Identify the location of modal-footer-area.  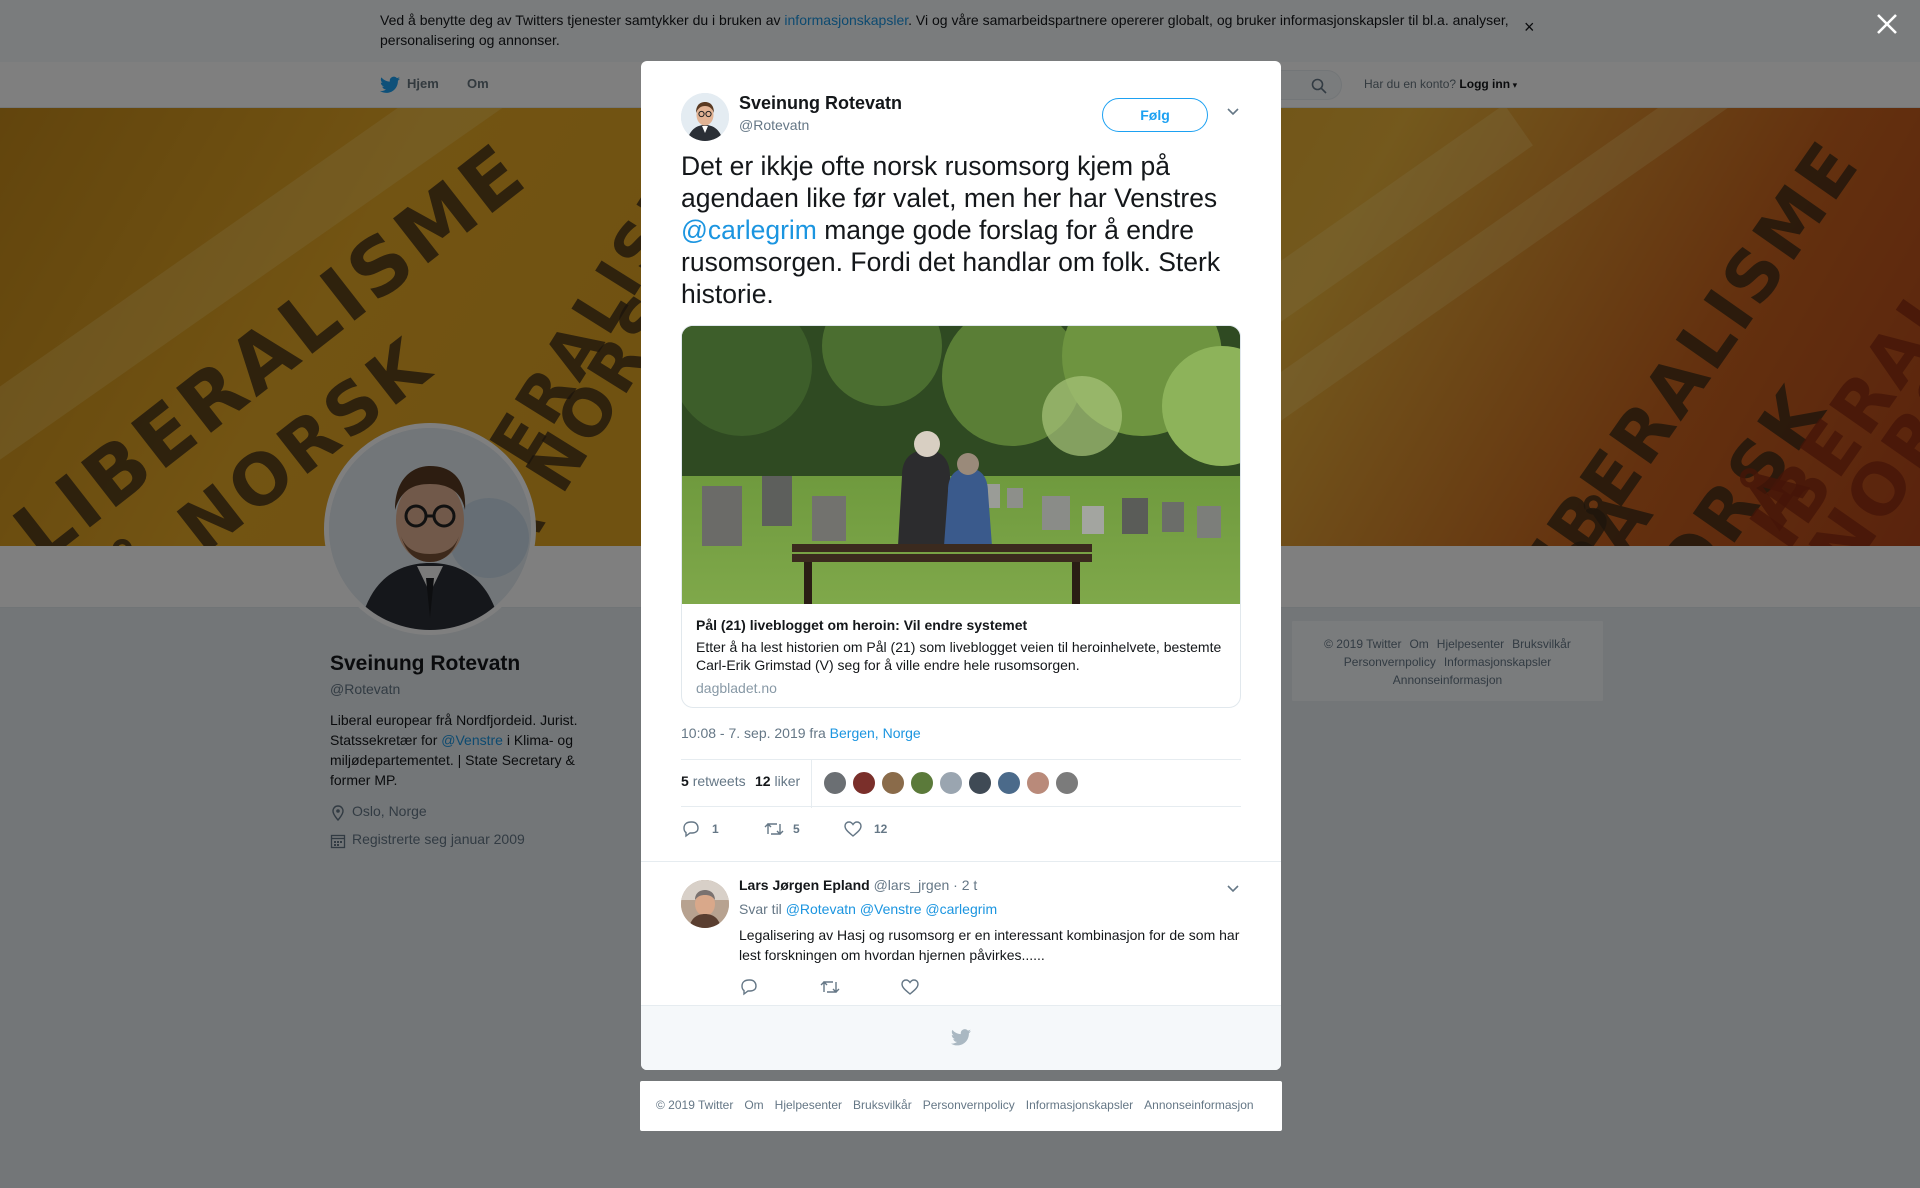
(961, 1037).